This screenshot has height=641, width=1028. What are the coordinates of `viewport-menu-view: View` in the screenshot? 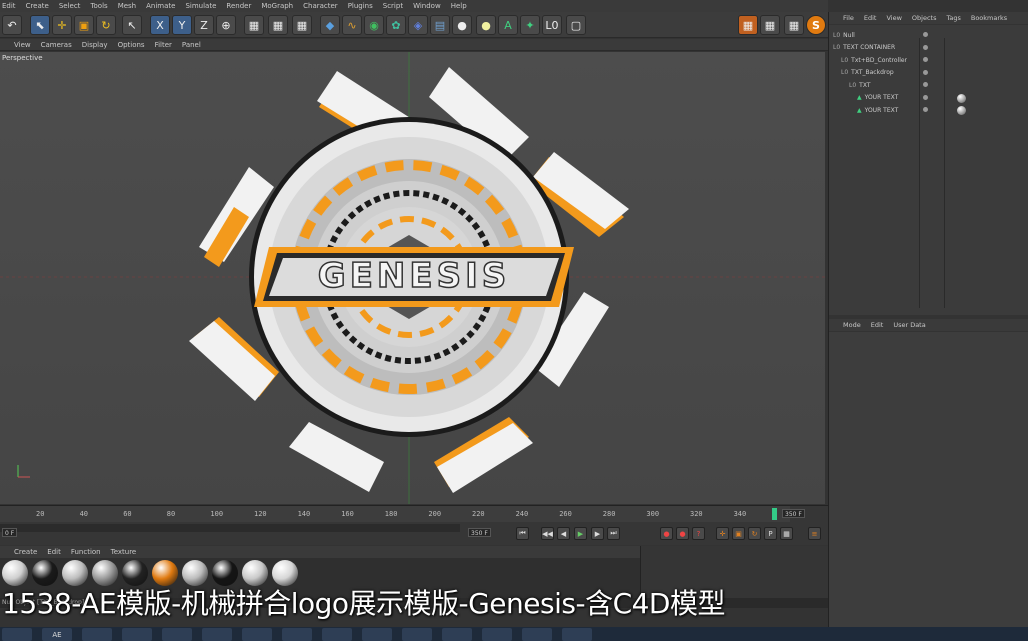 It's located at (22, 45).